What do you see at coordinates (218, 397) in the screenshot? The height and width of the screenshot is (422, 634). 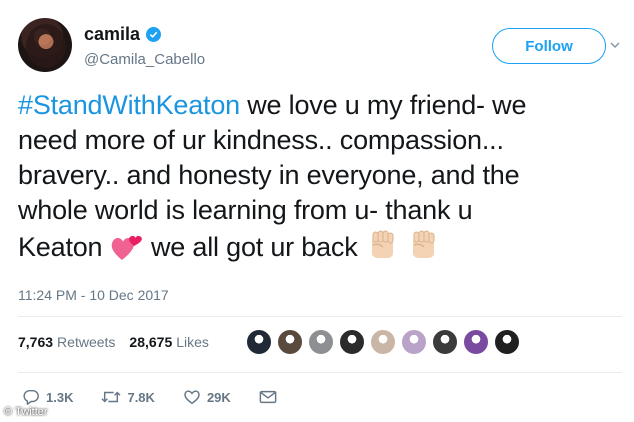 I see `like-count: 29K` at bounding box center [218, 397].